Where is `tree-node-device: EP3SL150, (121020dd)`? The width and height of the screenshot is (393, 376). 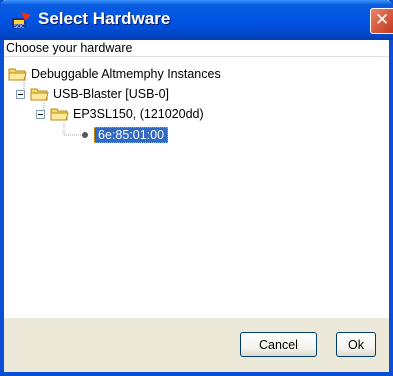
tree-node-device: EP3SL150, (121020dd) is located at coordinates (127, 114).